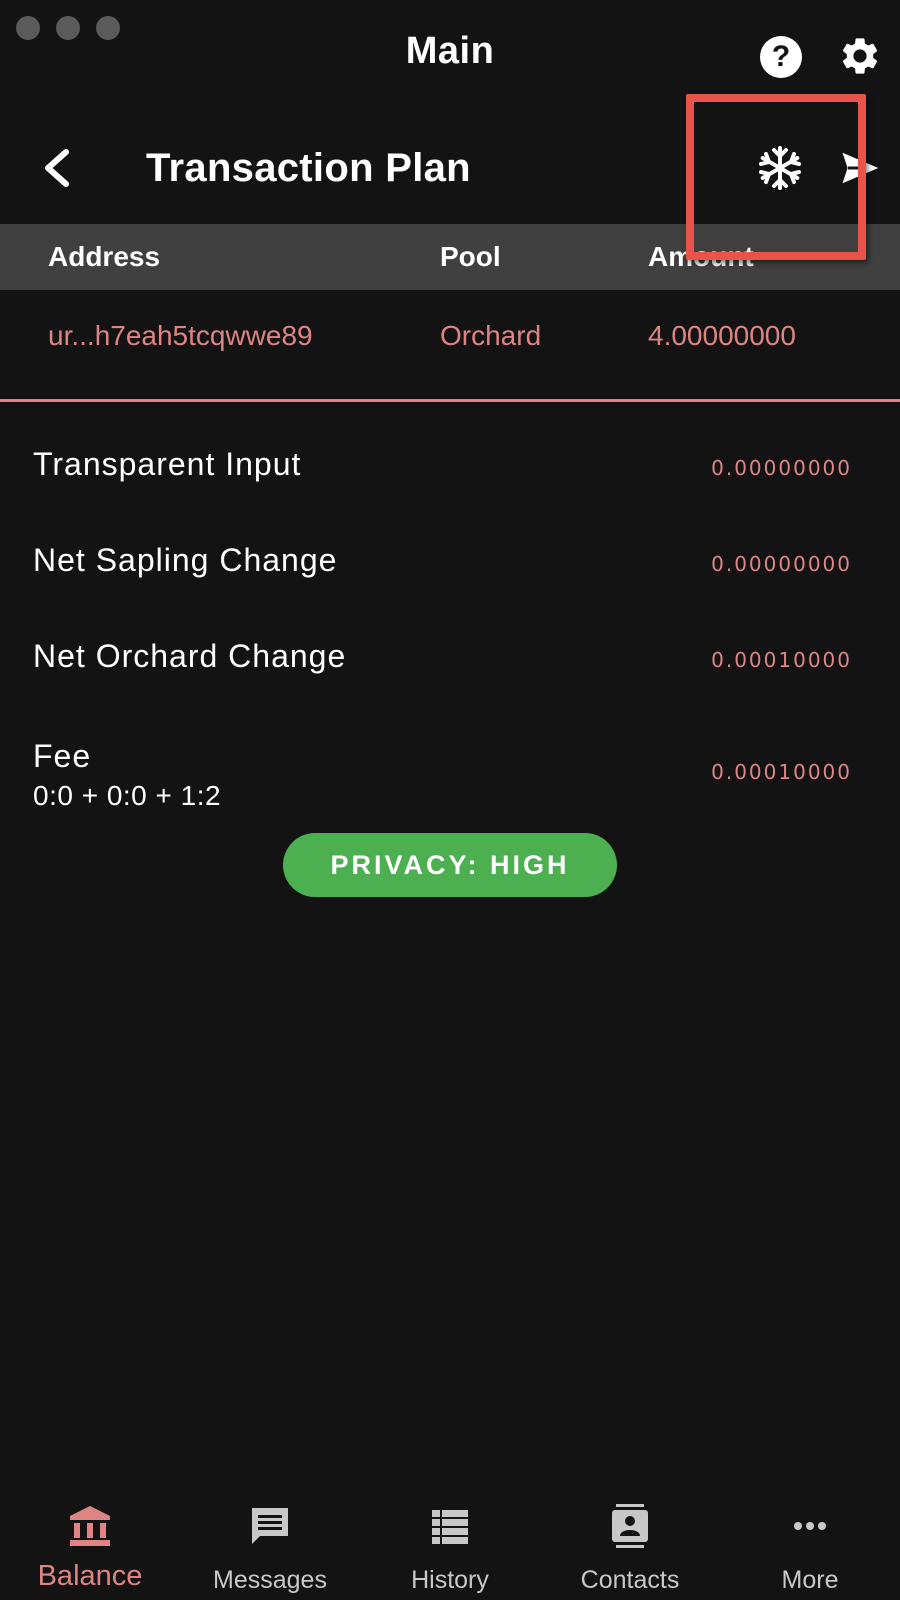  I want to click on table-header: Address Pool Amount, so click(450, 257).